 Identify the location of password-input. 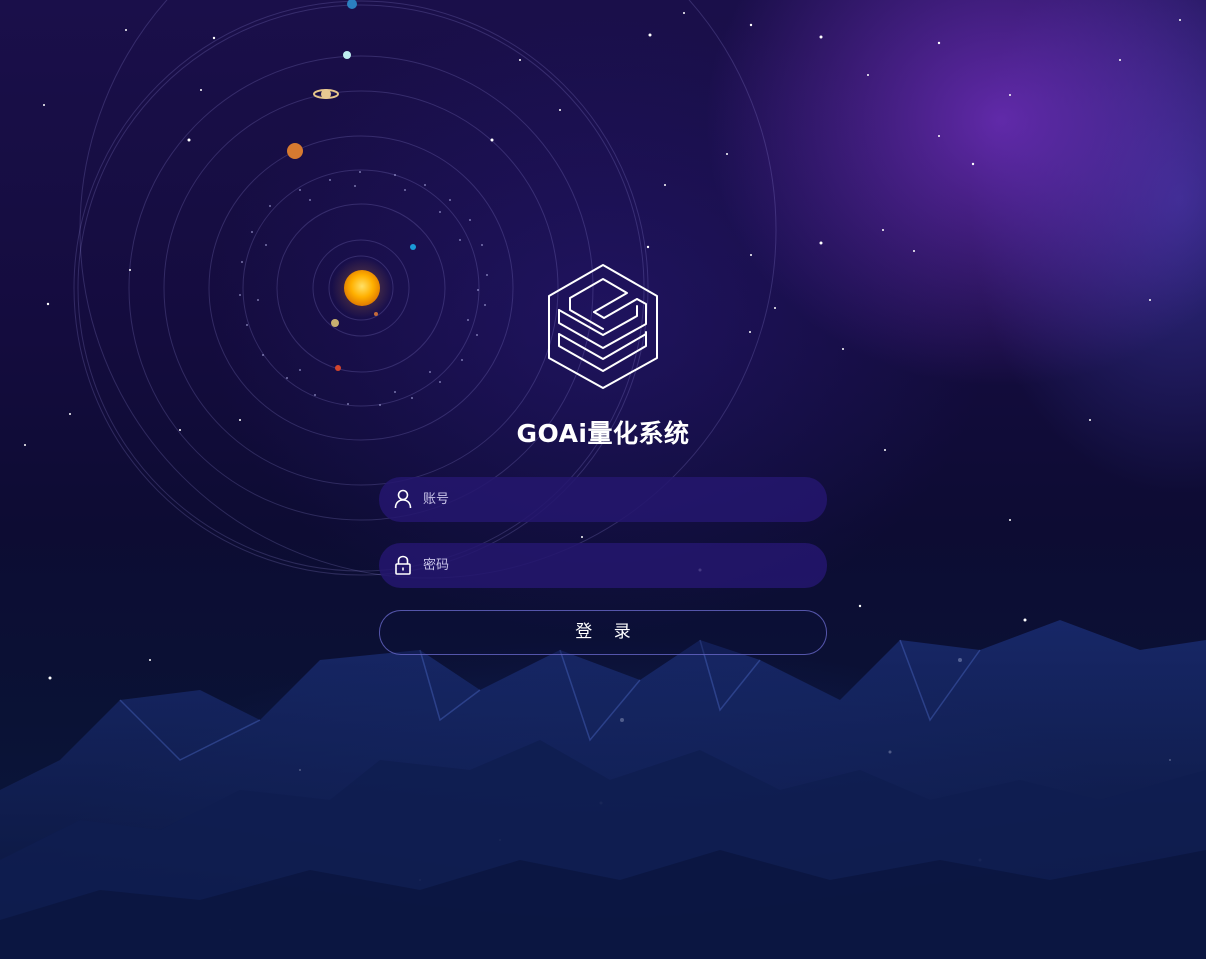
(618, 565).